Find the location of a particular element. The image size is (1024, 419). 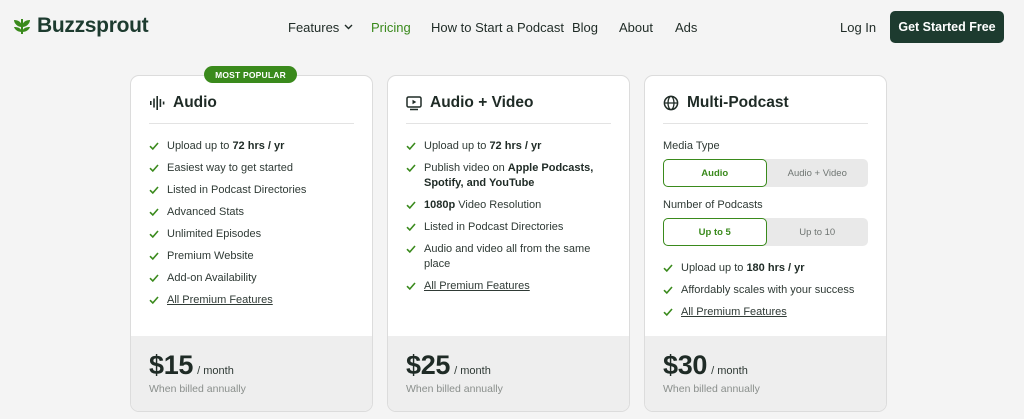

feature-highlight: 180 hrs / yr is located at coordinates (775, 268).